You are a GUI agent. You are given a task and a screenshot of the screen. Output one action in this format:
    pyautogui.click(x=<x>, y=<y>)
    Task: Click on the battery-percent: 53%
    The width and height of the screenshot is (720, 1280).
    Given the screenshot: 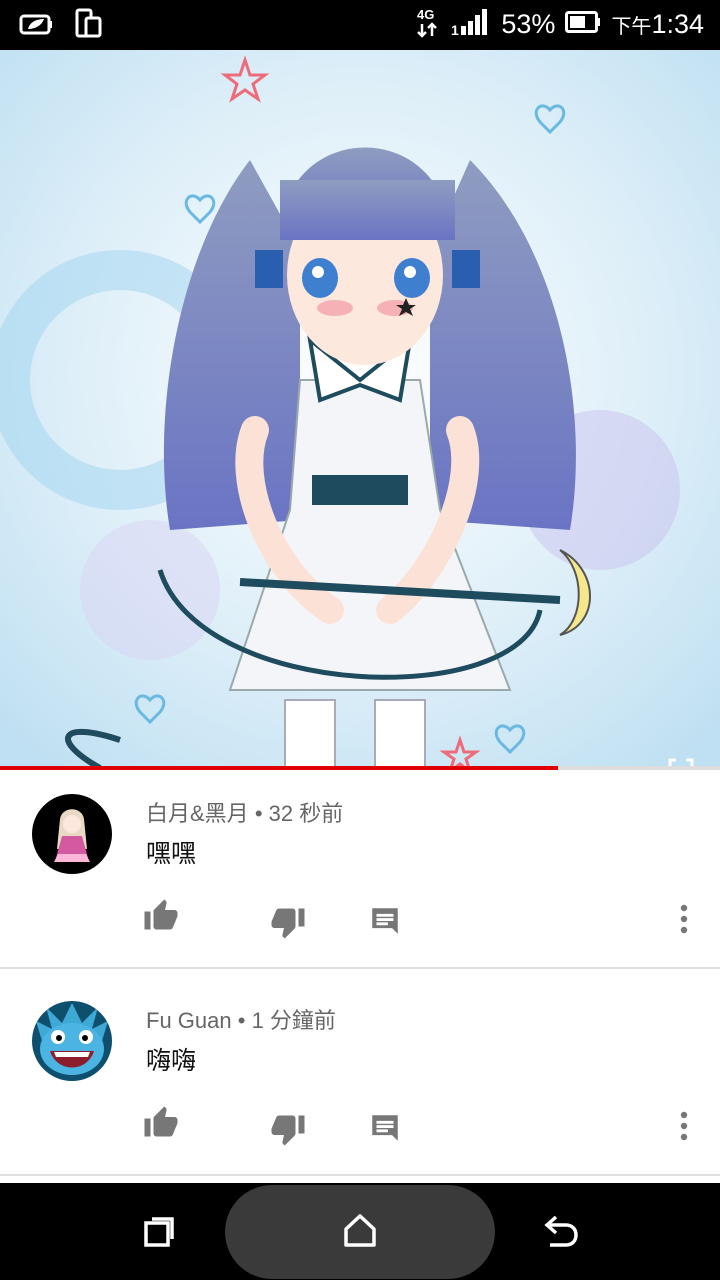 What is the action you would take?
    pyautogui.click(x=528, y=23)
    